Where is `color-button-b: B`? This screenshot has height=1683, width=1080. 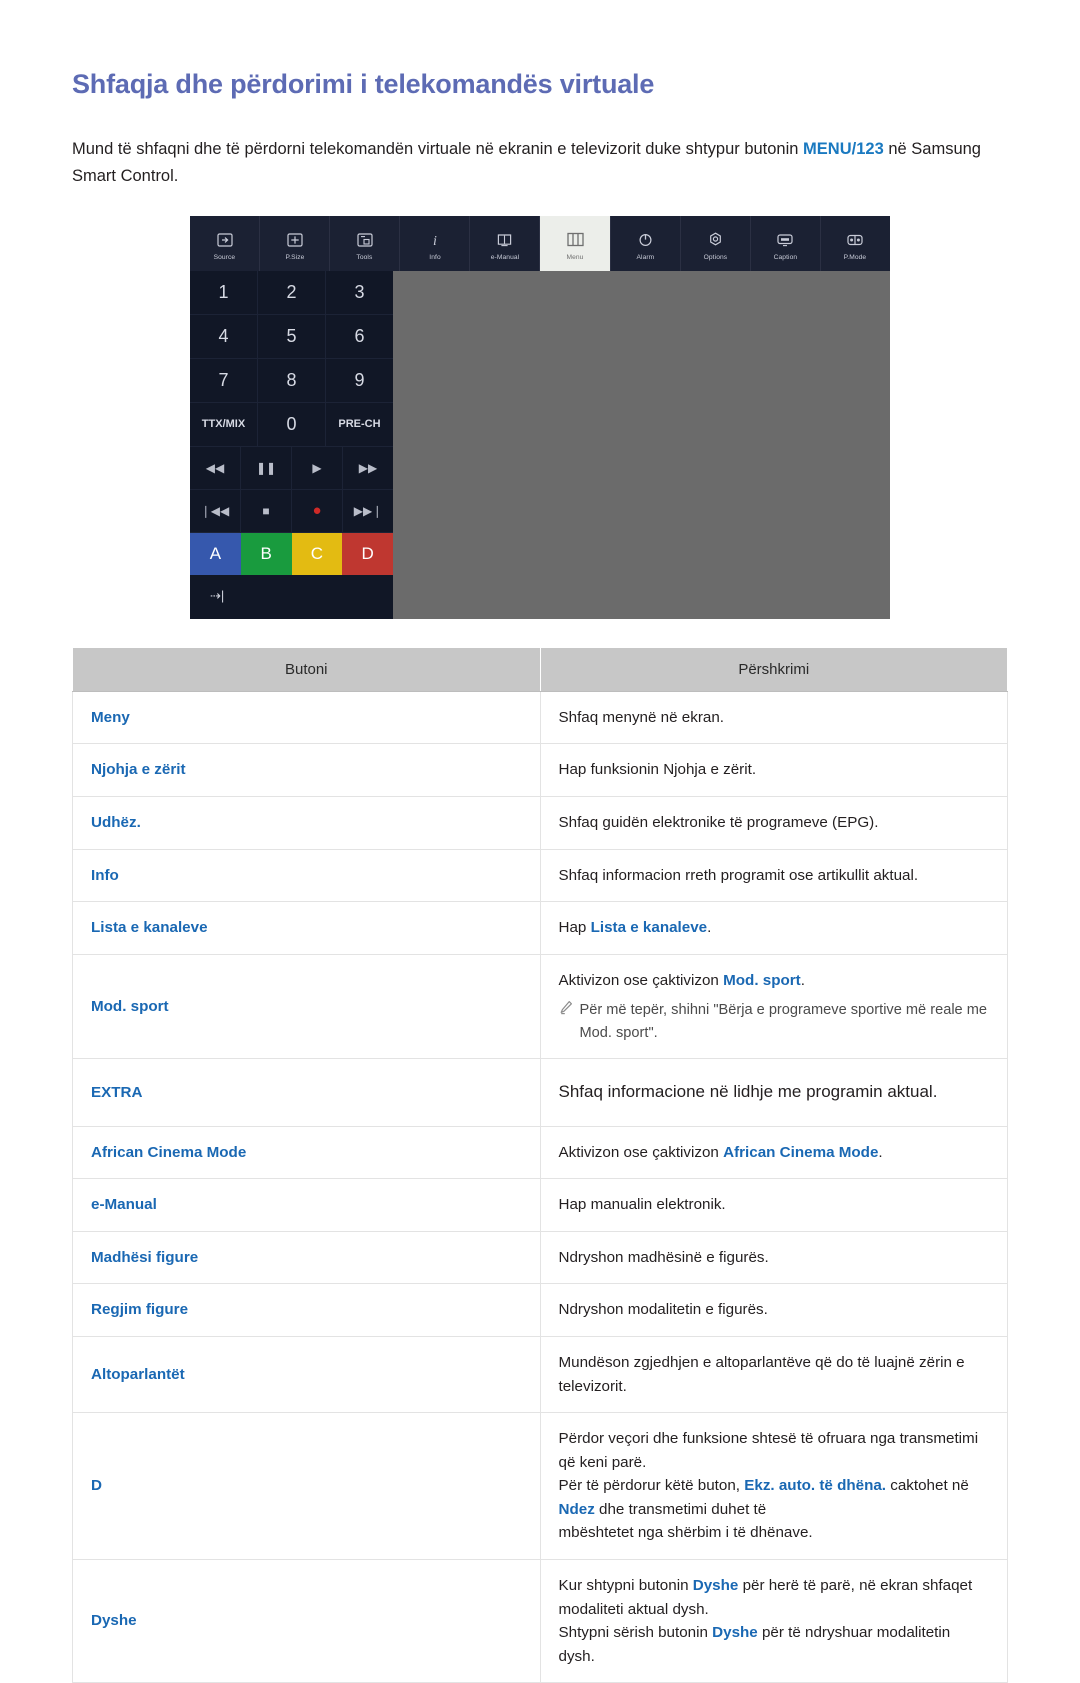
color-button-b: B is located at coordinates (266, 553).